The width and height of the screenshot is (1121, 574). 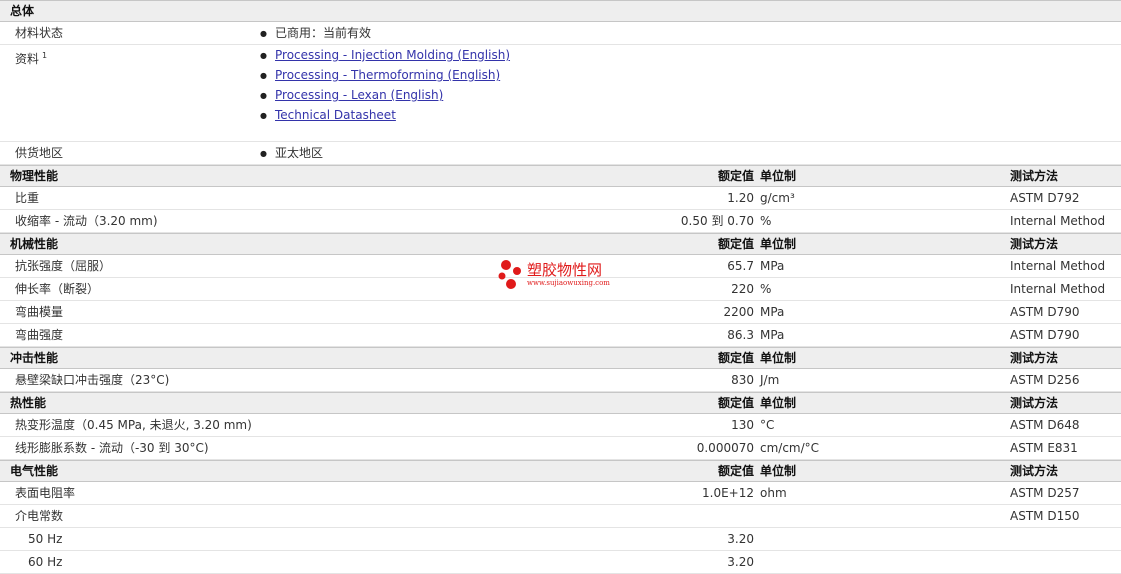 What do you see at coordinates (57, 289) in the screenshot?
I see `property-label: 伸长率（断裂）` at bounding box center [57, 289].